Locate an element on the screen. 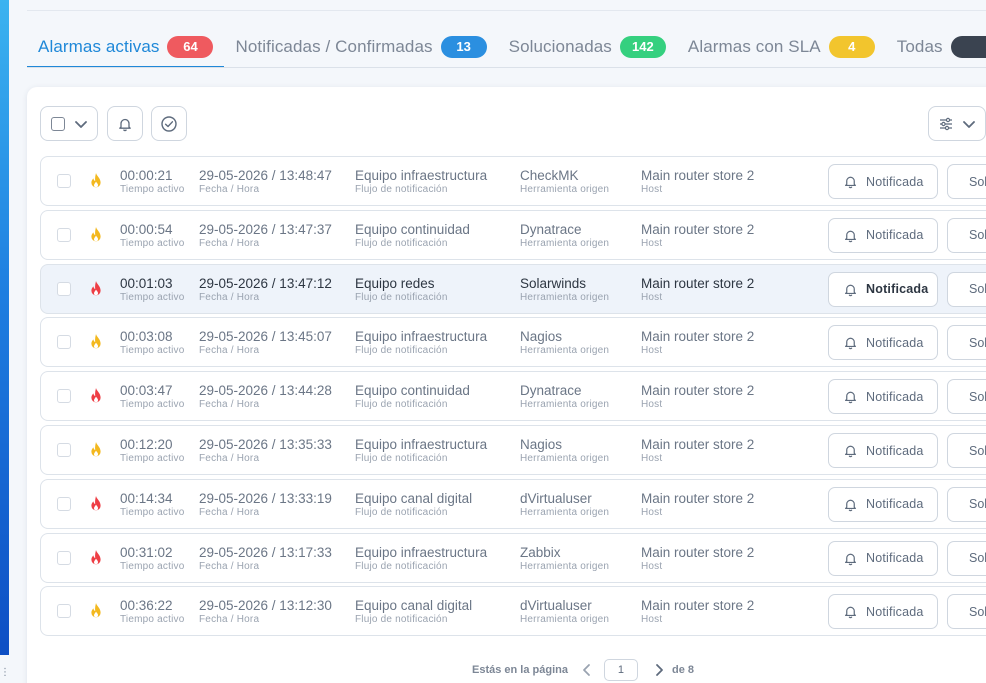 Image resolution: width=986 pixels, height=683 pixels. tab-label: Solucionadas is located at coordinates (560, 46).